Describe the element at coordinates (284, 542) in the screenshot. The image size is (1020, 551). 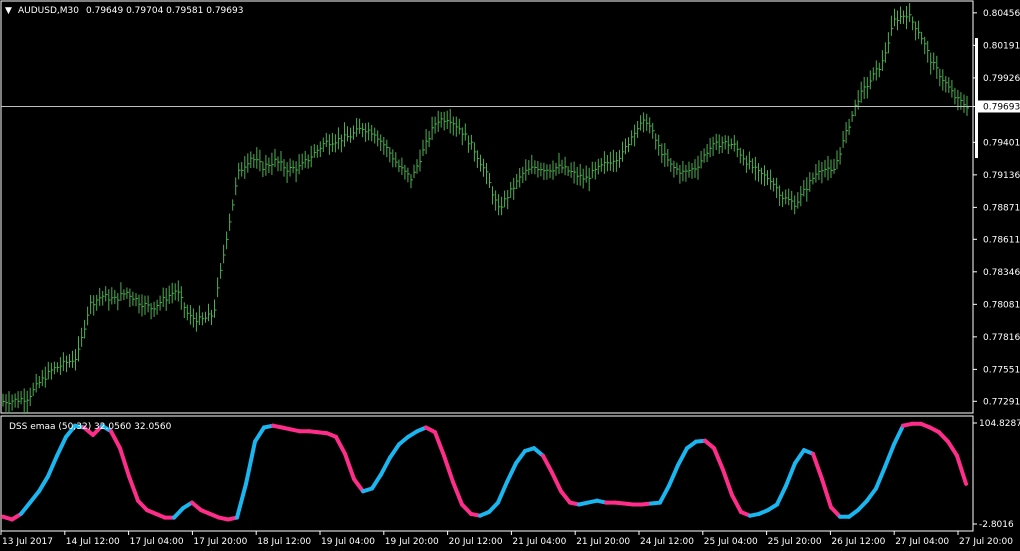
I see `time-tick-label: 18 Jul 12:00` at that location.